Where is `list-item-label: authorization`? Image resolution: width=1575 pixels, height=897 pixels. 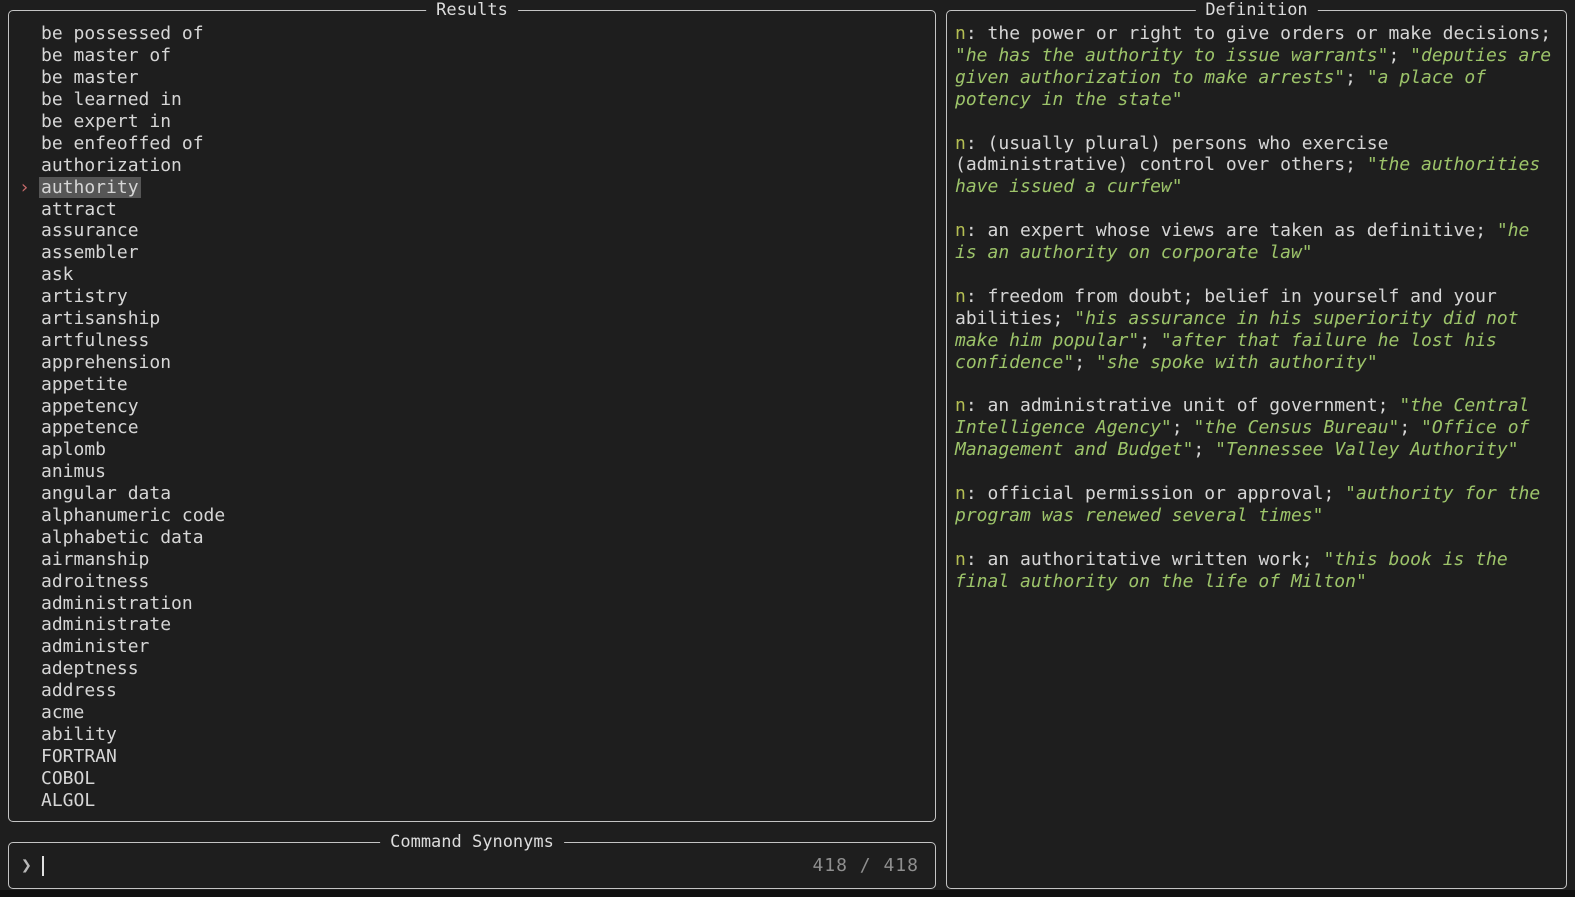 list-item-label: authorization is located at coordinates (111, 165).